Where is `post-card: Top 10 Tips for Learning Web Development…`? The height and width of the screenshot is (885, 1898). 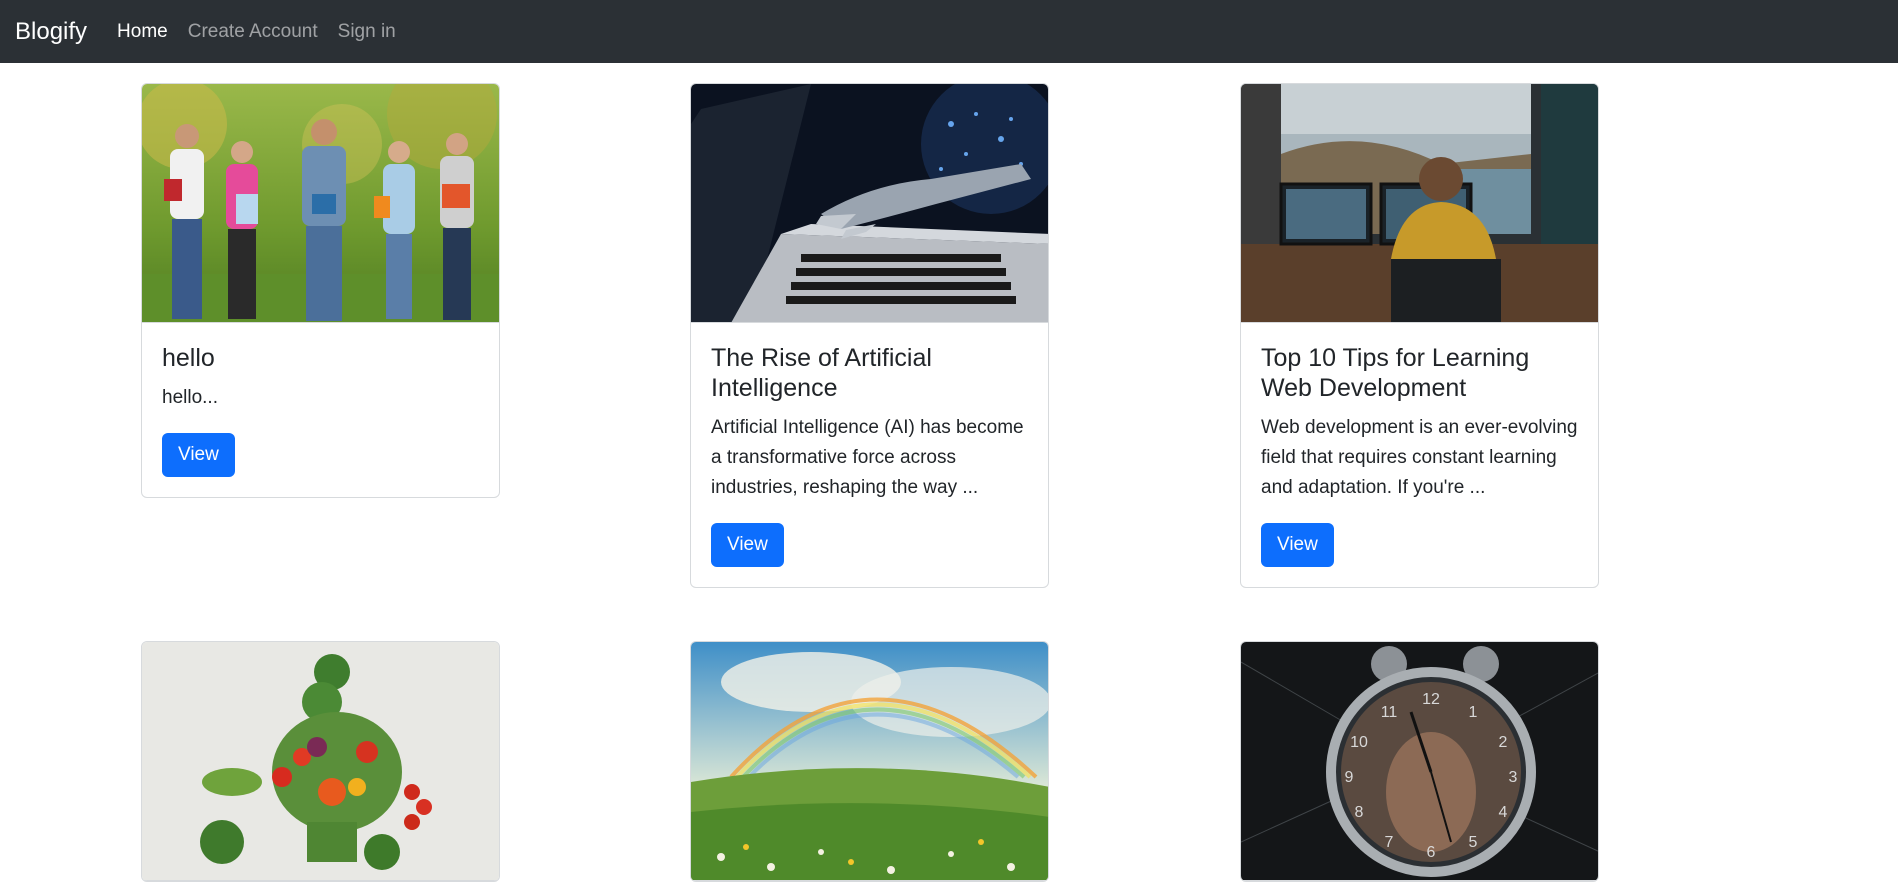 post-card: Top 10 Tips for Learning Web Development… is located at coordinates (1419, 335).